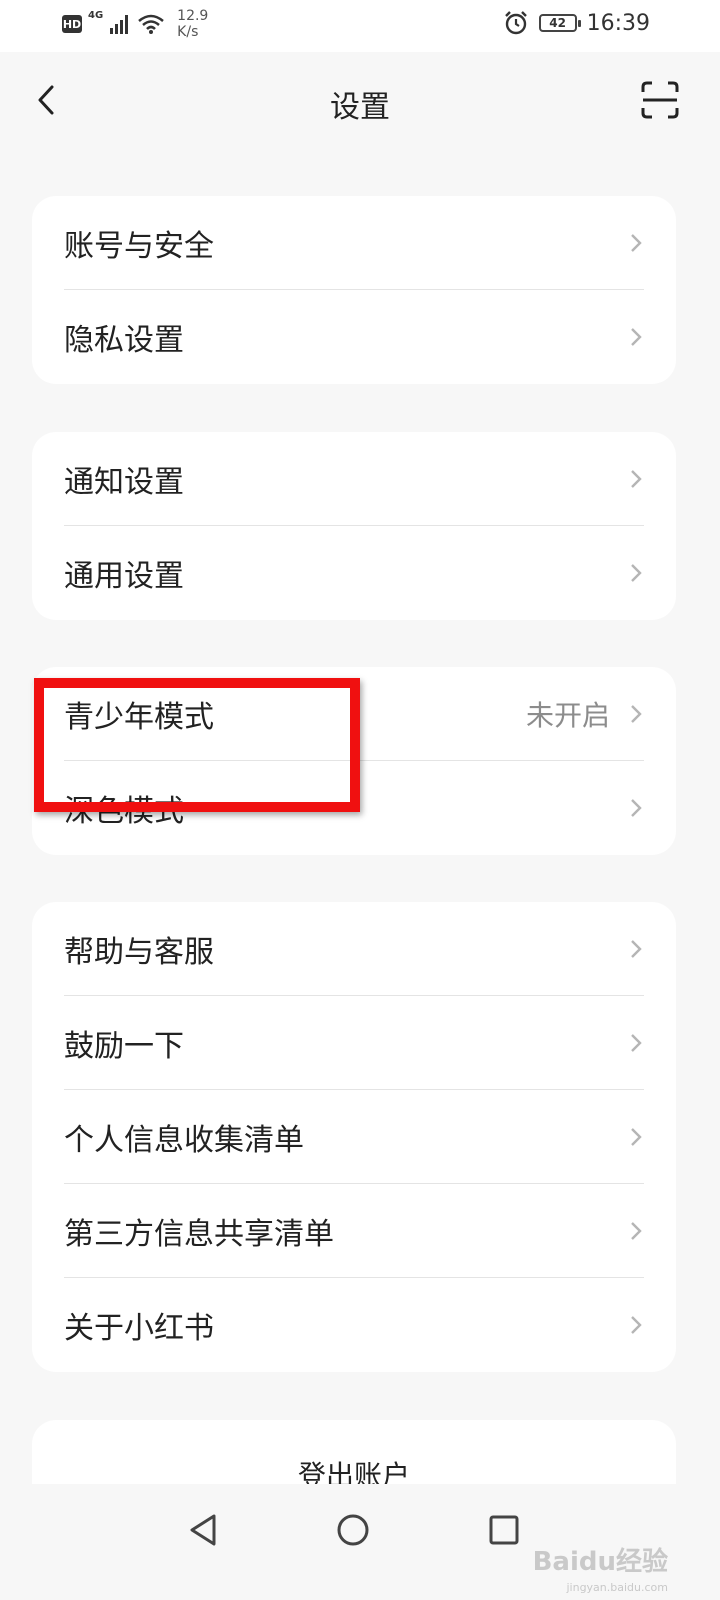 The width and height of the screenshot is (720, 1600). Describe the element at coordinates (559, 23) in the screenshot. I see `battery-indicator: 42` at that location.